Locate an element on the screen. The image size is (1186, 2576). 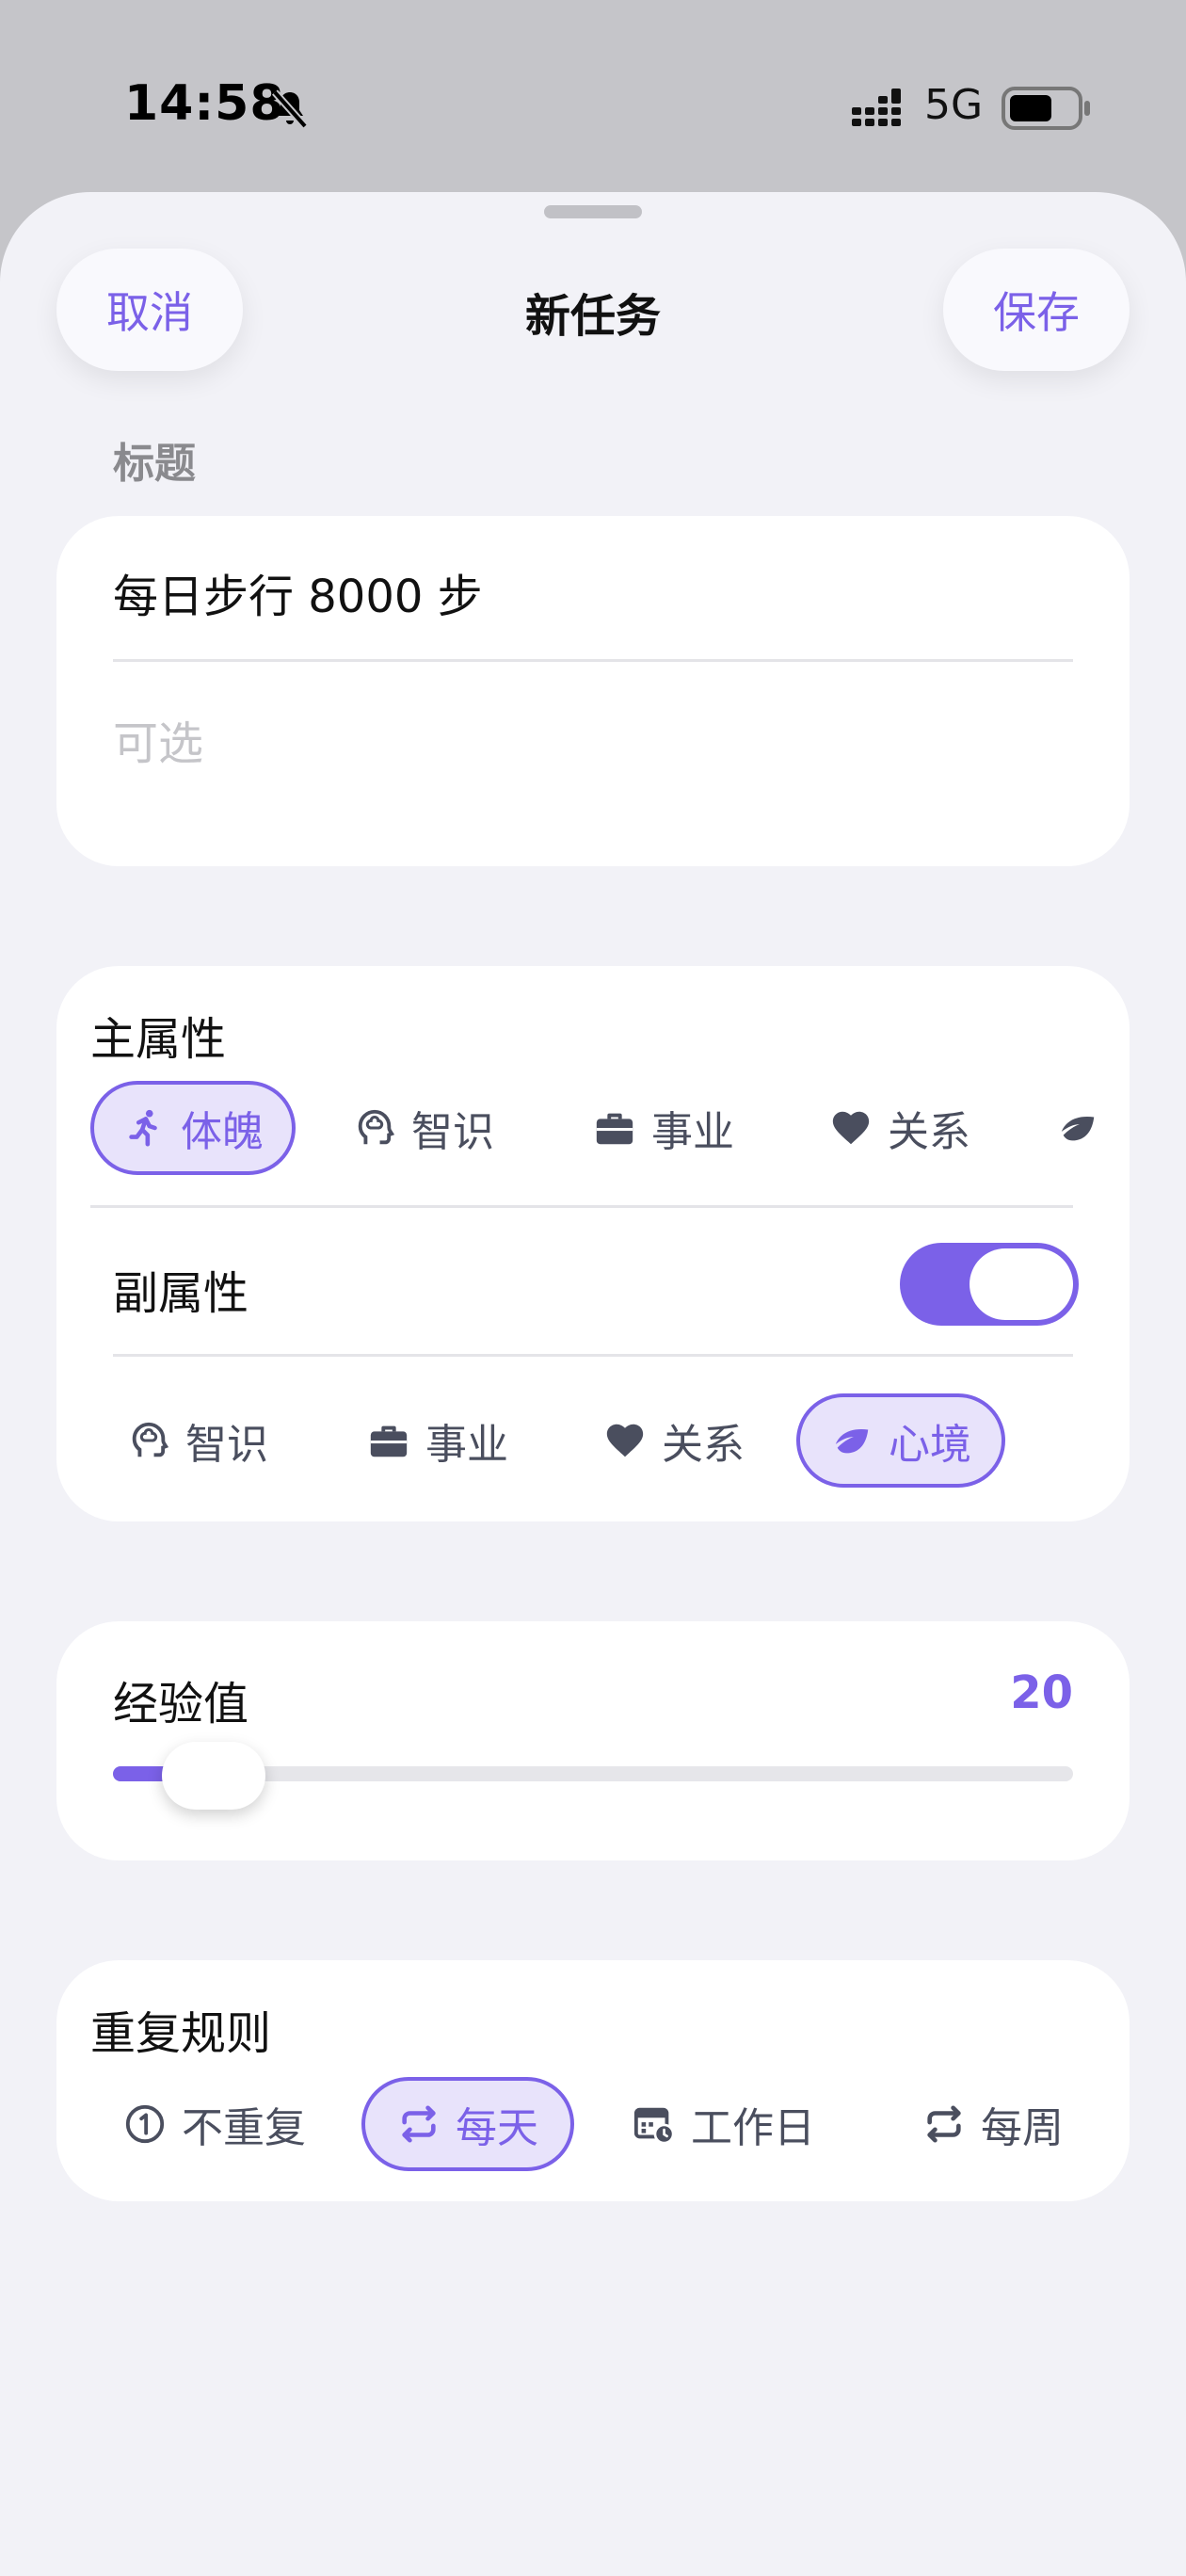
secondary-divider is located at coordinates (593, 1355).